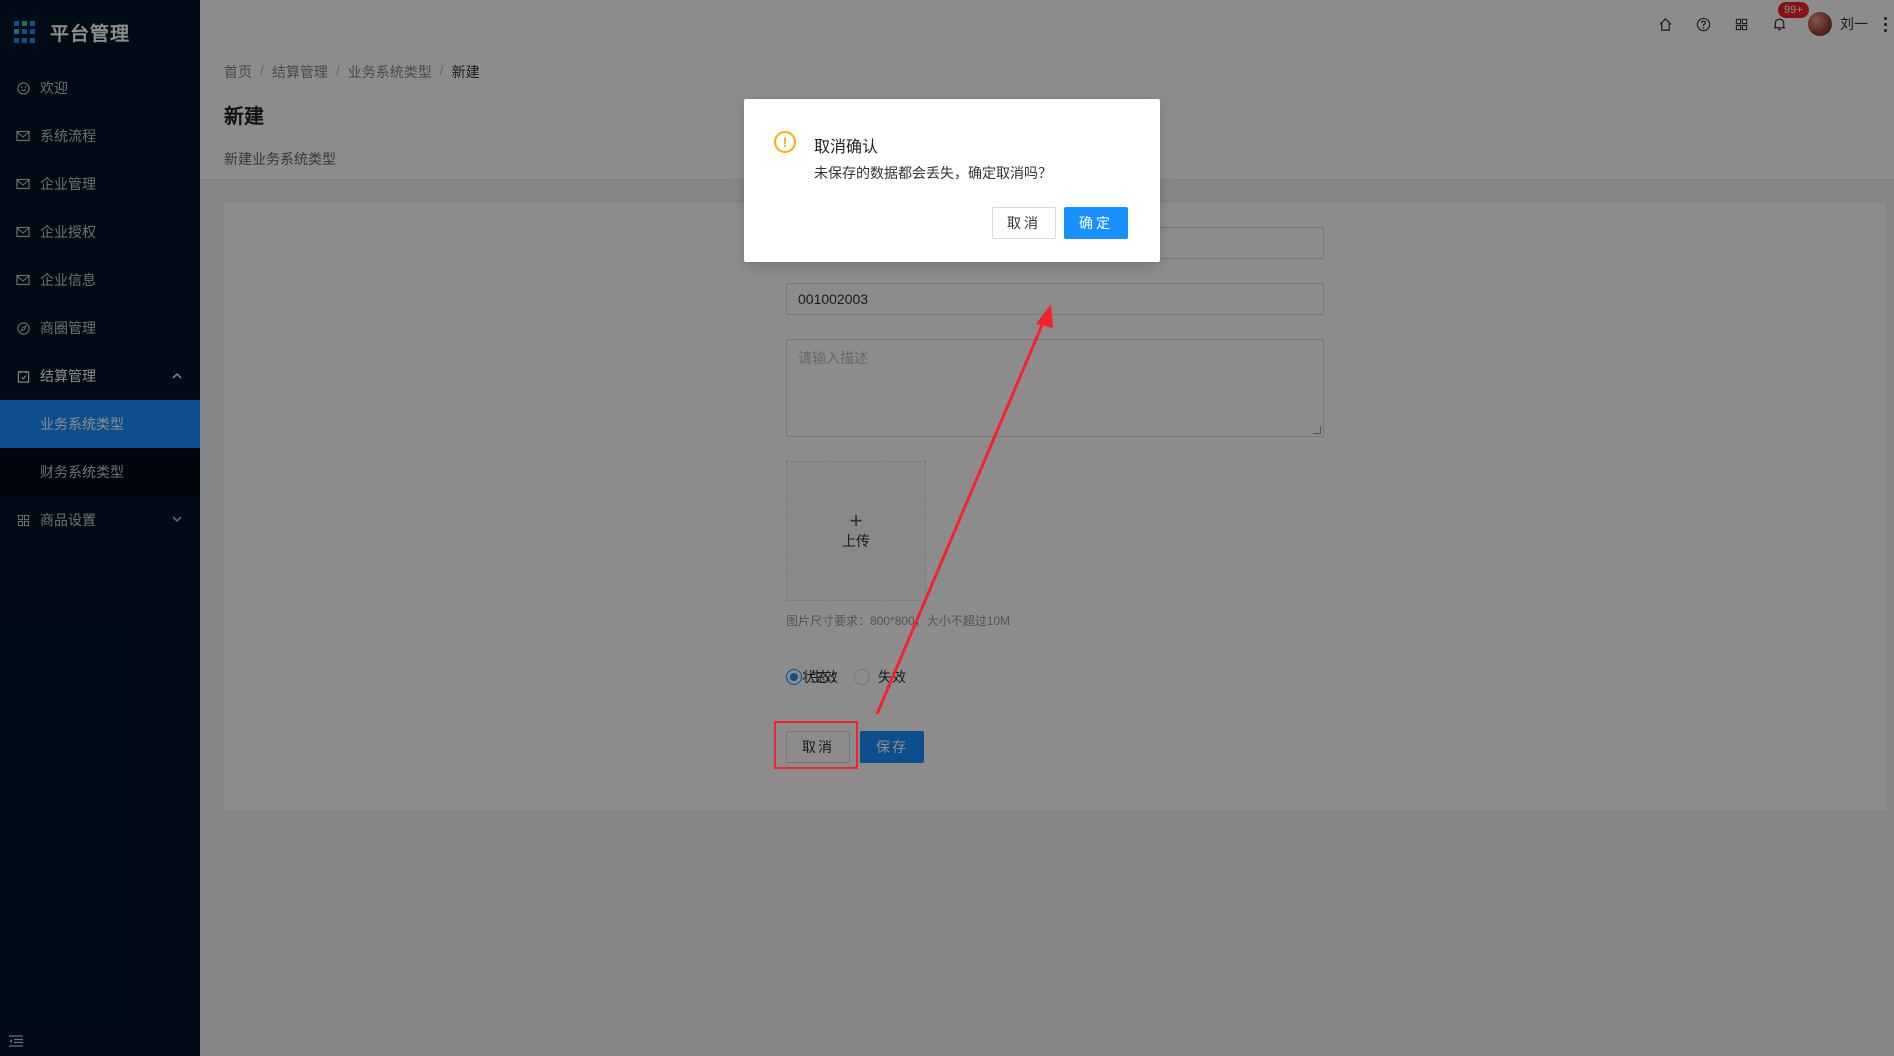 The image size is (1894, 1056). Describe the element at coordinates (816, 745) in the screenshot. I see `annotation-highlight-box` at that location.